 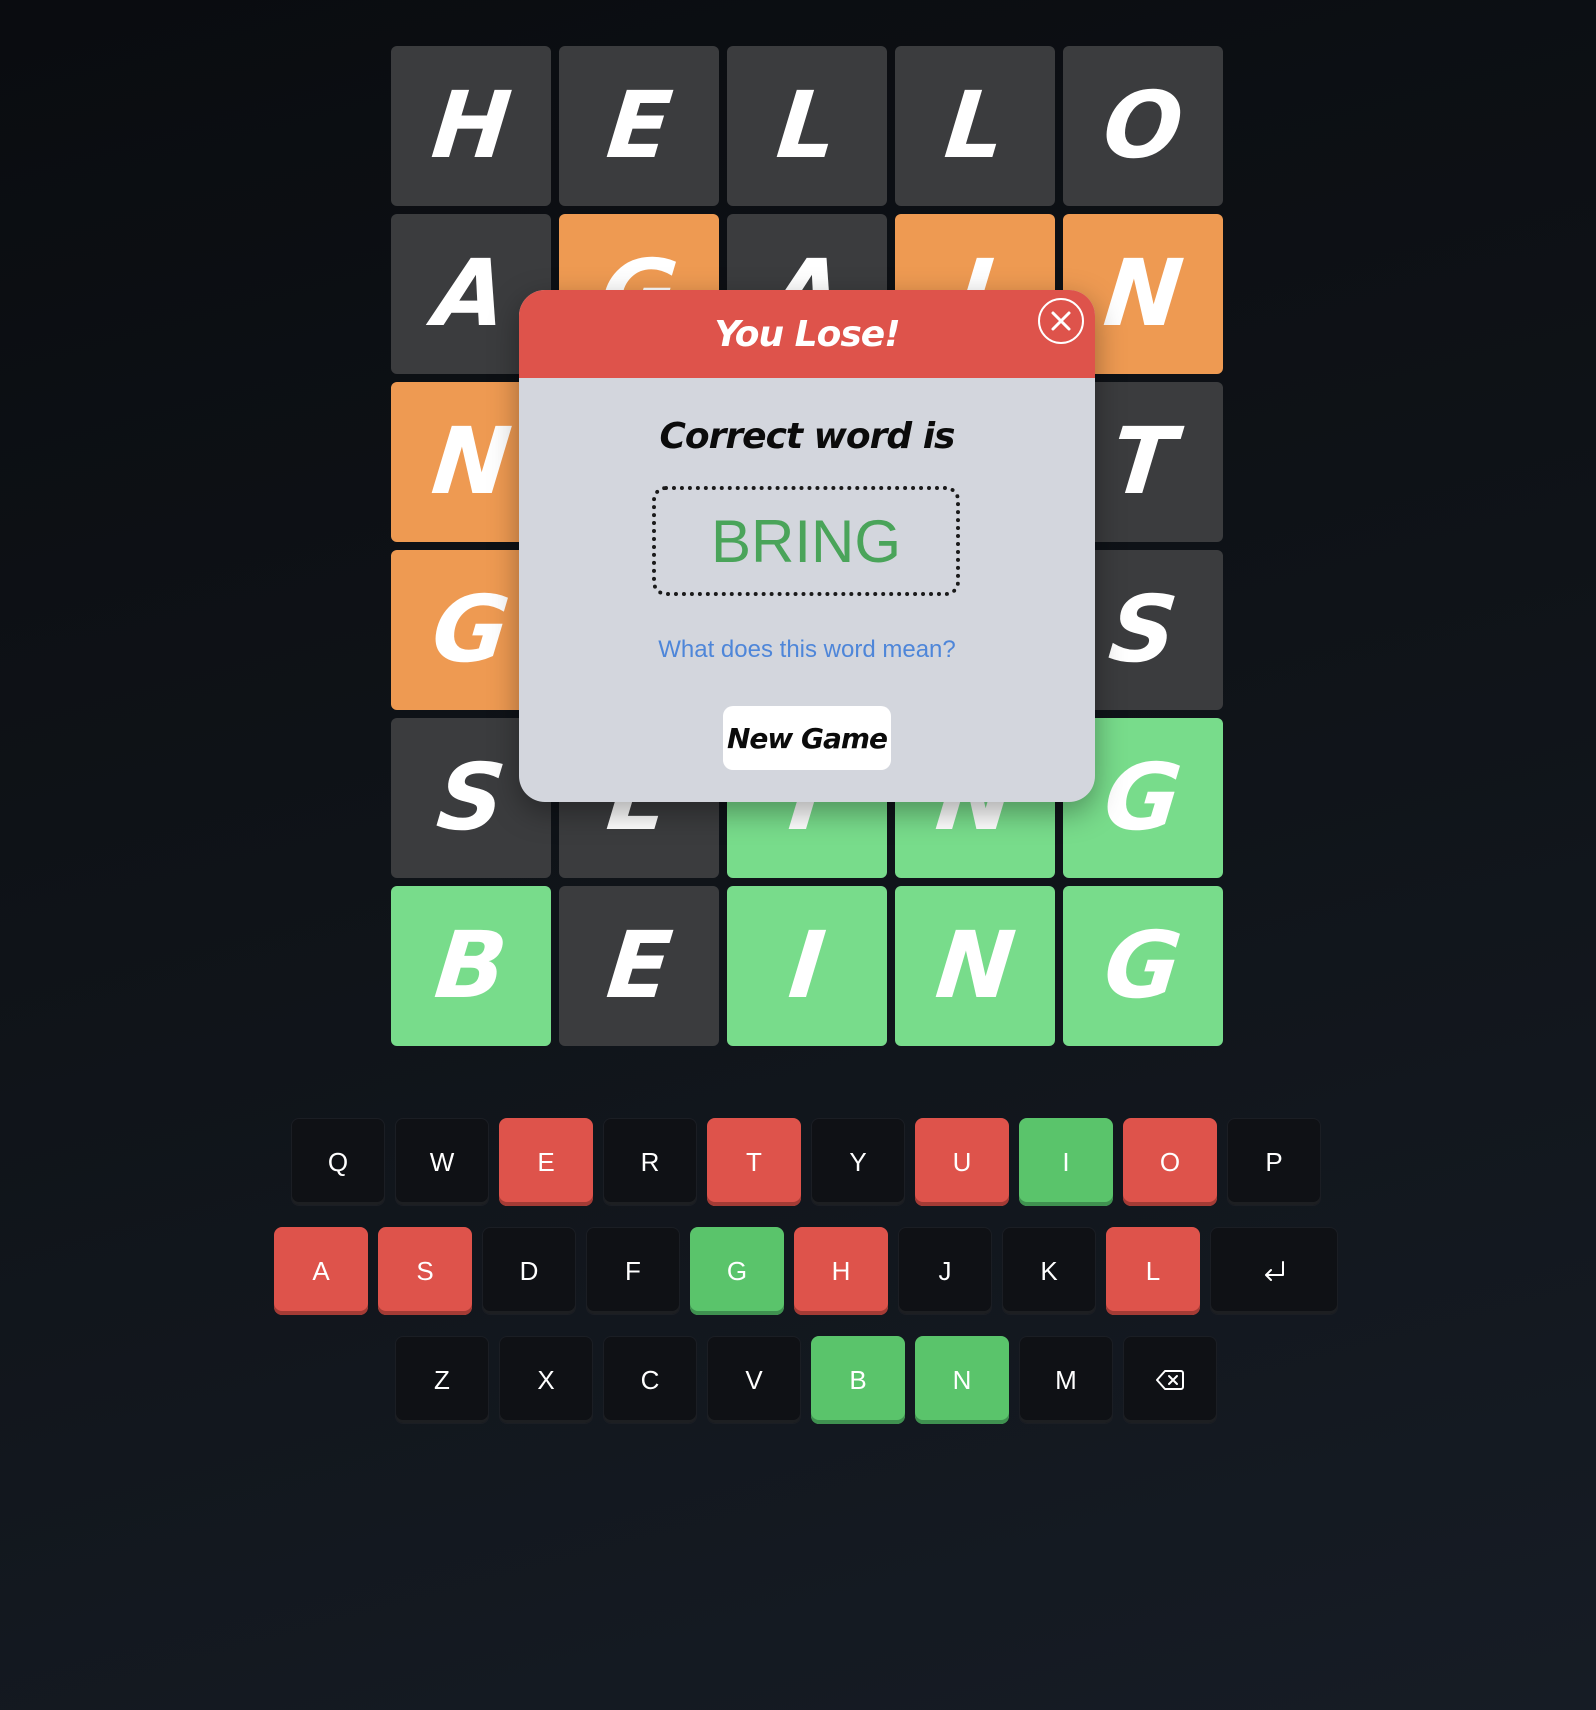 I want to click on key-label: D, so click(x=529, y=1270).